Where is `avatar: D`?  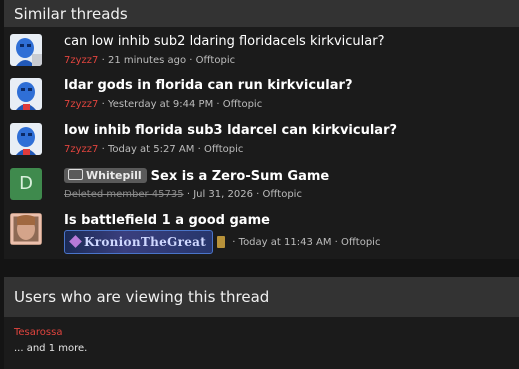 avatar: D is located at coordinates (26, 184).